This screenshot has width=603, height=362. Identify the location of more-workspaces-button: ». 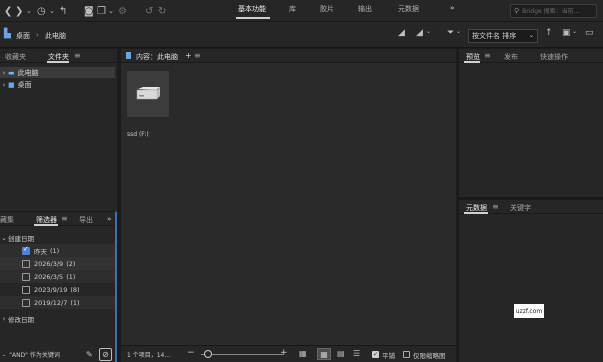
(452, 8).